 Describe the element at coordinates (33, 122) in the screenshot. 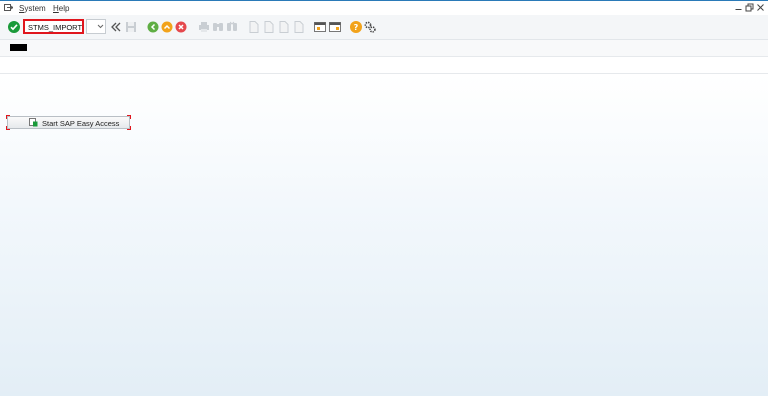

I see `easy-access-icon` at that location.